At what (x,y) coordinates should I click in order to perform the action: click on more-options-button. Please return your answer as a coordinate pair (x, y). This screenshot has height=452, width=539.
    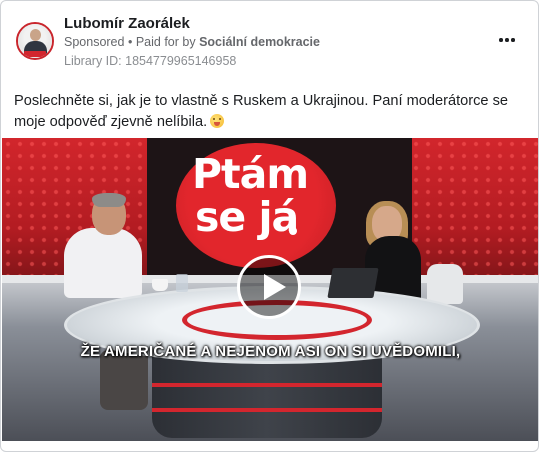
    Looking at the image, I should click on (507, 40).